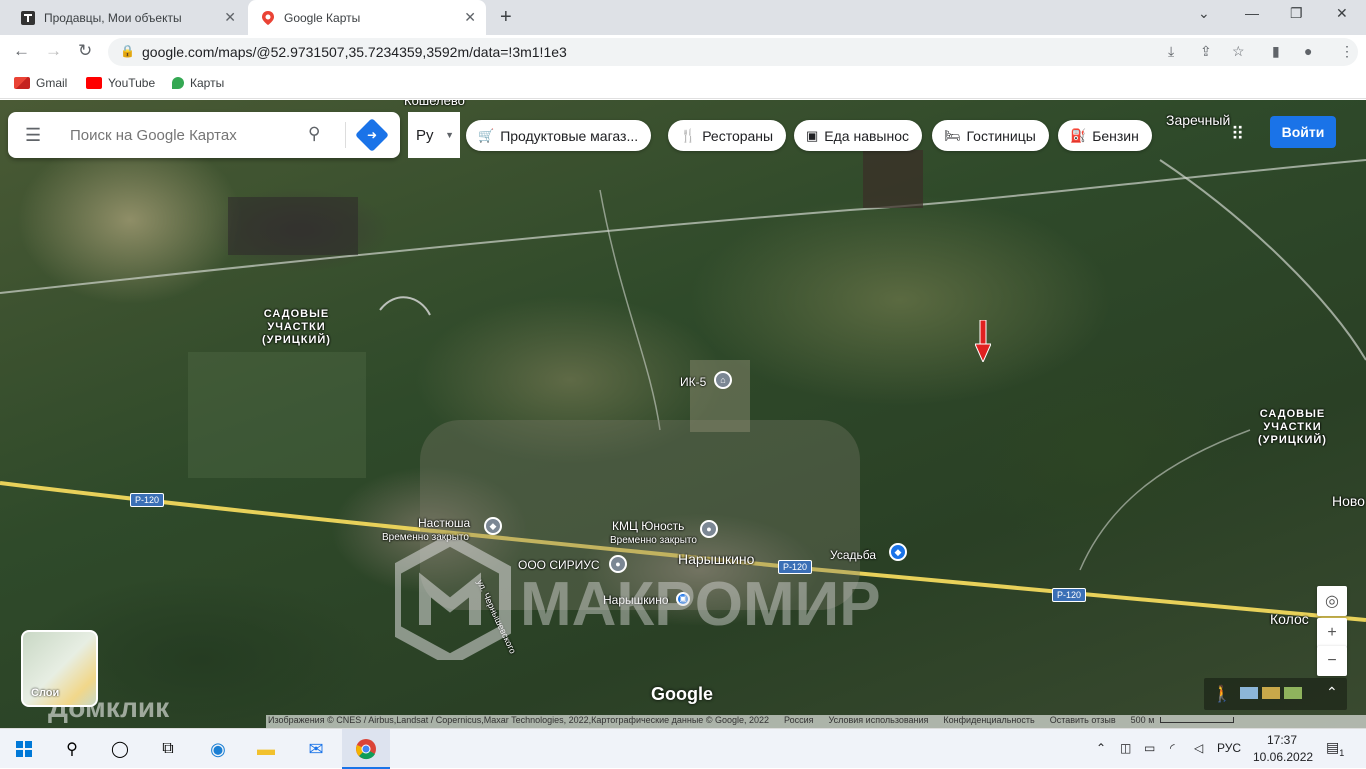 The height and width of the screenshot is (769, 1366). Describe the element at coordinates (1125, 748) in the screenshot. I see `meet-now-icon: ◫` at that location.